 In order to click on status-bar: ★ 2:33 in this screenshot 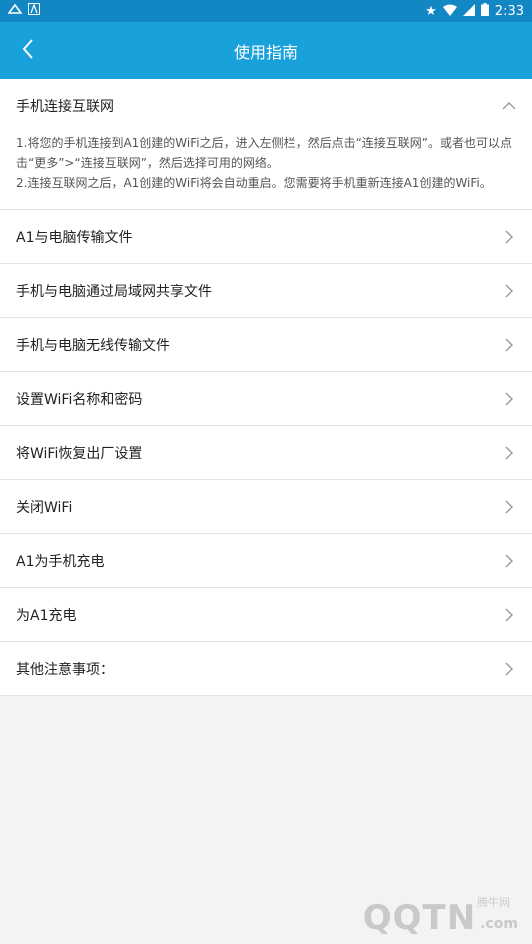, I will do `click(266, 11)`.